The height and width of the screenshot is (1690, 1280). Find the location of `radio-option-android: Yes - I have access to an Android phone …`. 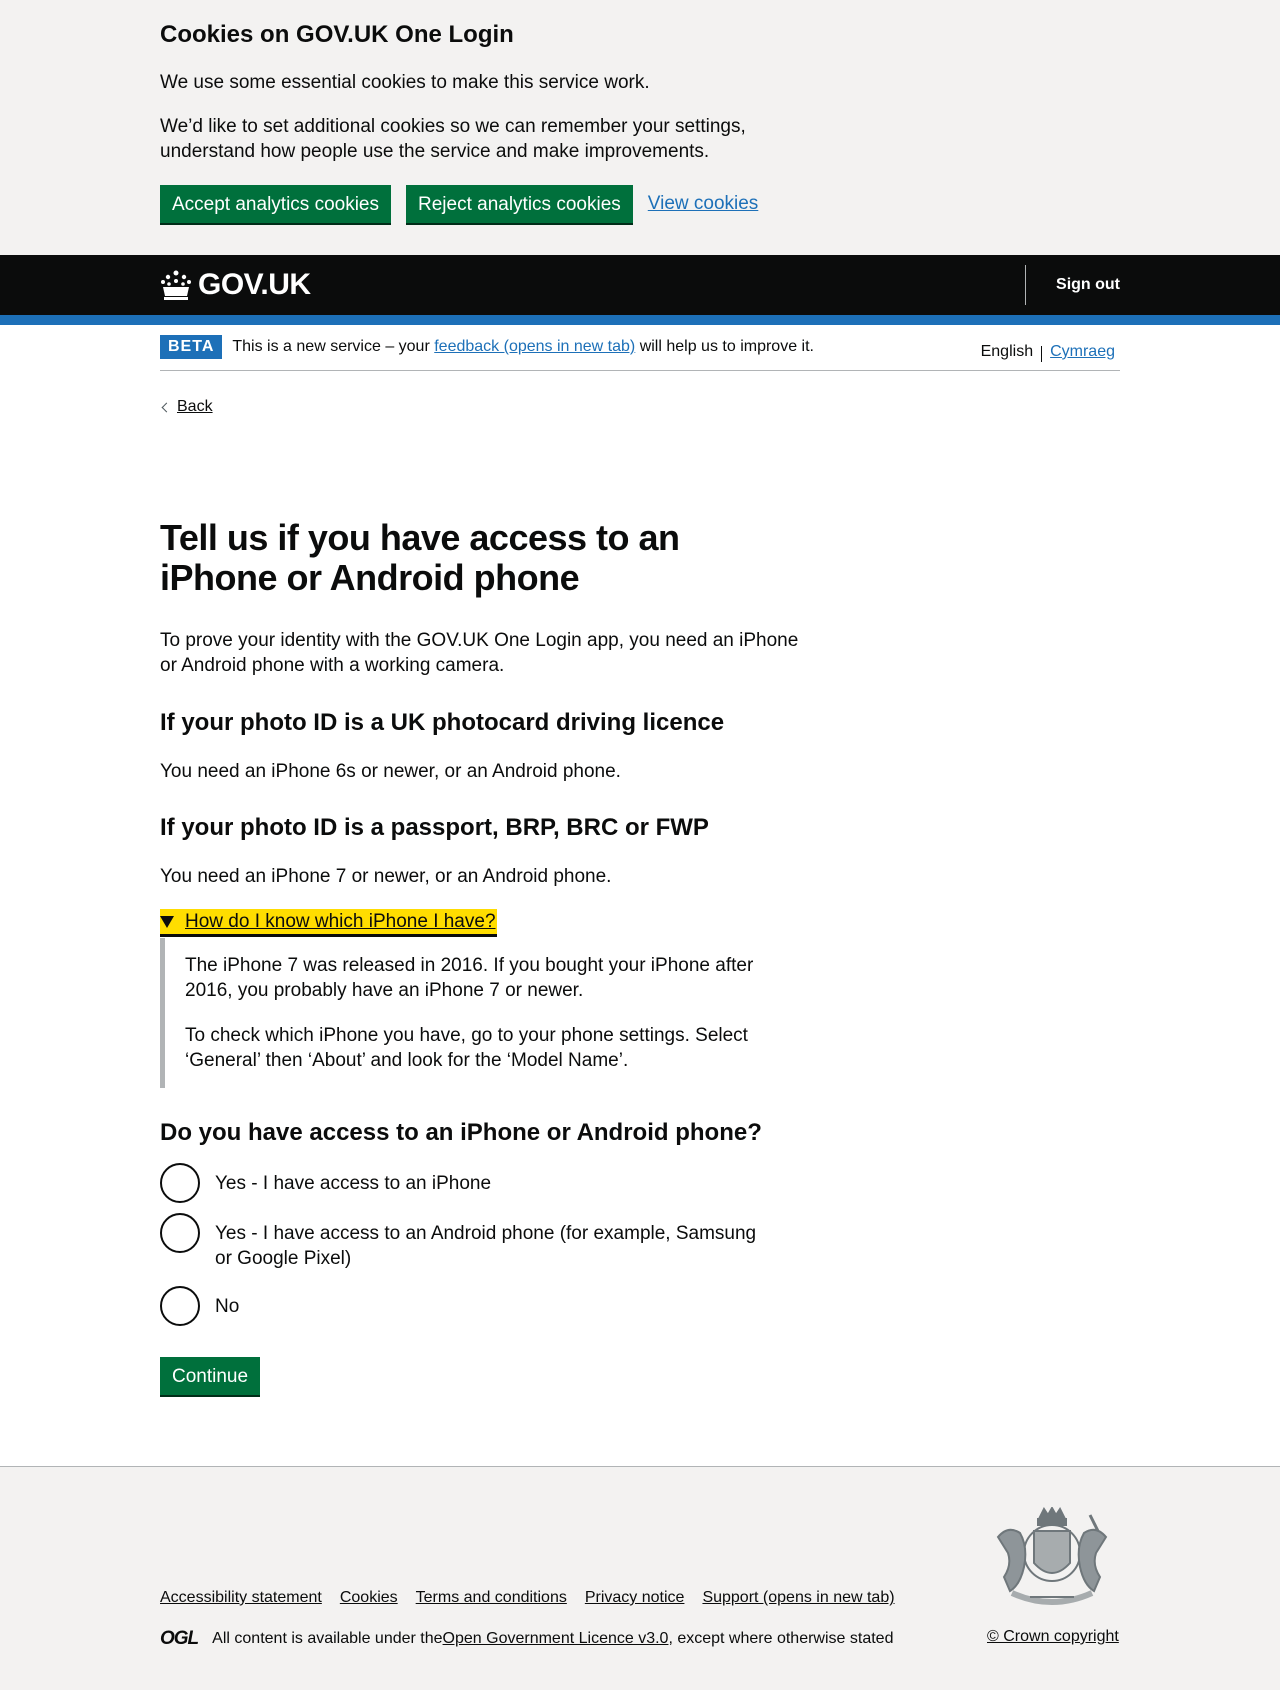

radio-option-android: Yes - I have access to an Android phone … is located at coordinates (467, 1242).